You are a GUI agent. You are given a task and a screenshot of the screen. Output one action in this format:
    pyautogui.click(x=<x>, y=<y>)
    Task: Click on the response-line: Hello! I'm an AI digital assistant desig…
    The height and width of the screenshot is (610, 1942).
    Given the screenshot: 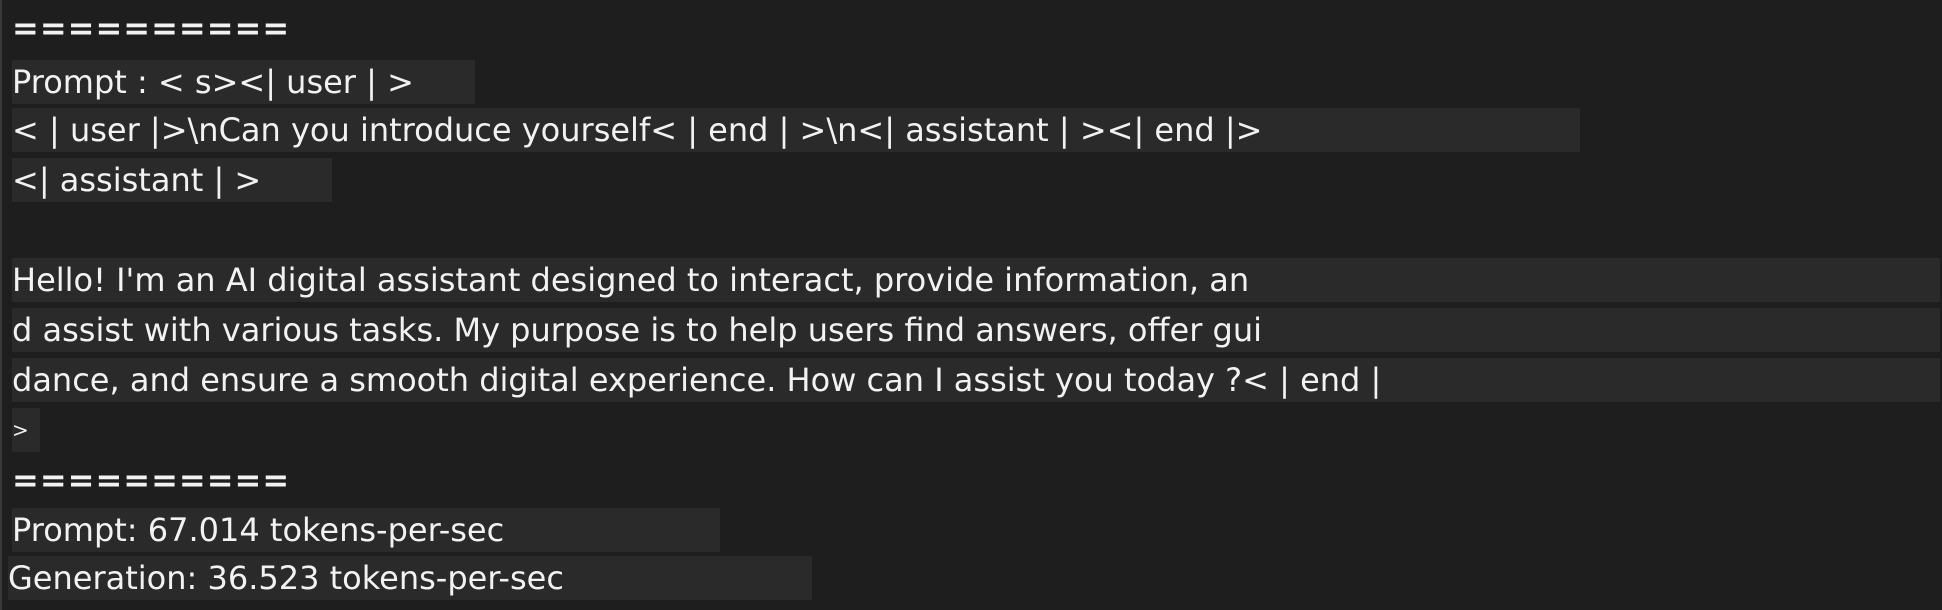 What is the action you would take?
    pyautogui.click(x=976, y=280)
    